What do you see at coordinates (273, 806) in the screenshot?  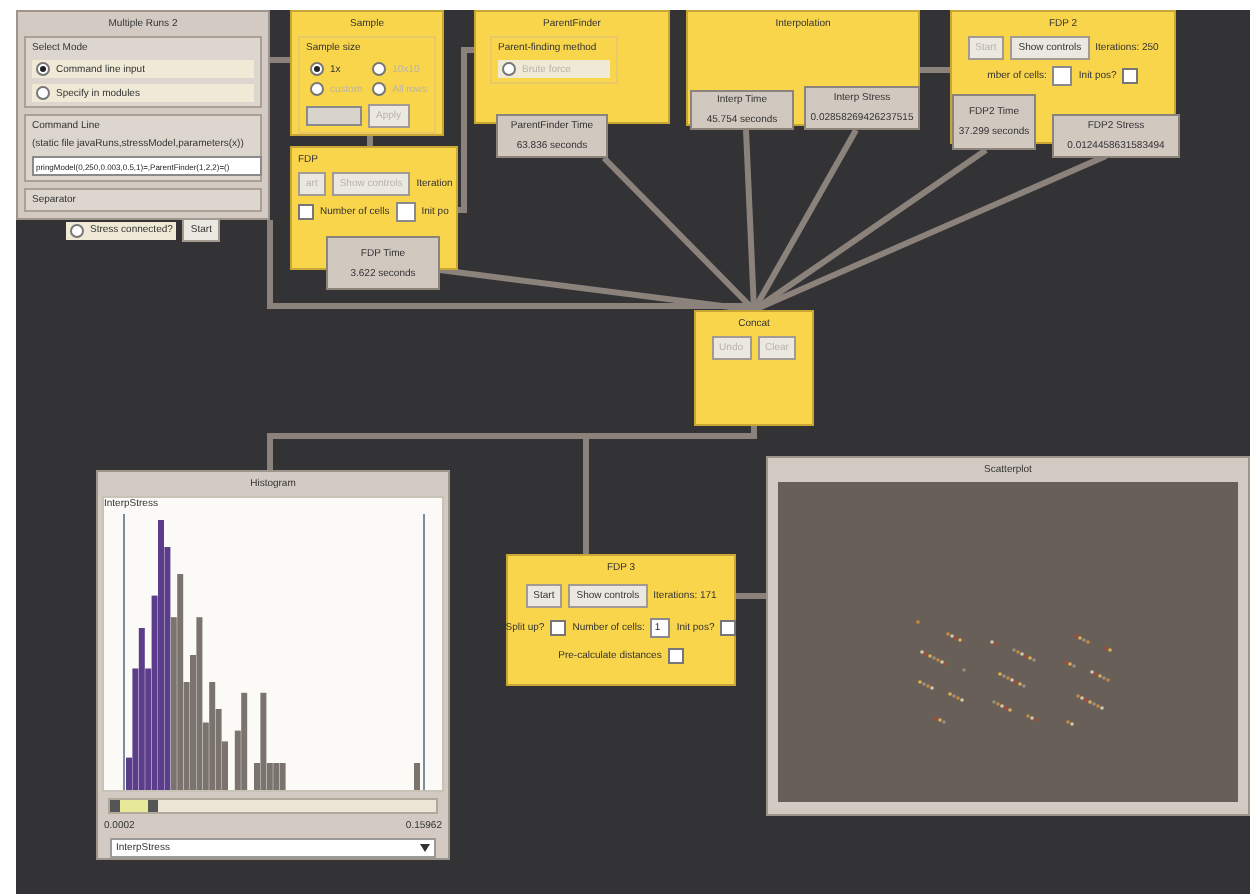 I see `range-slider` at bounding box center [273, 806].